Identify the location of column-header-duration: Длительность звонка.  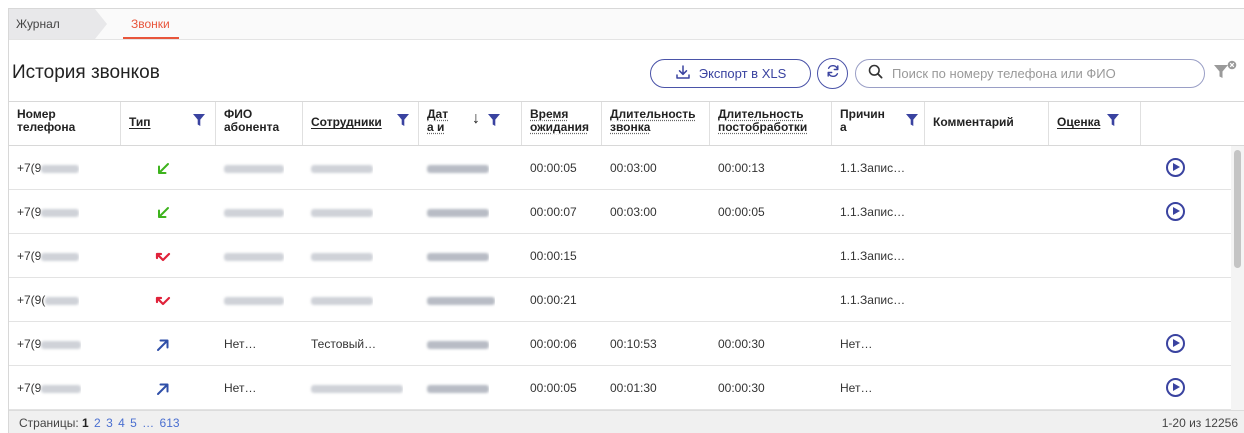
(656, 123).